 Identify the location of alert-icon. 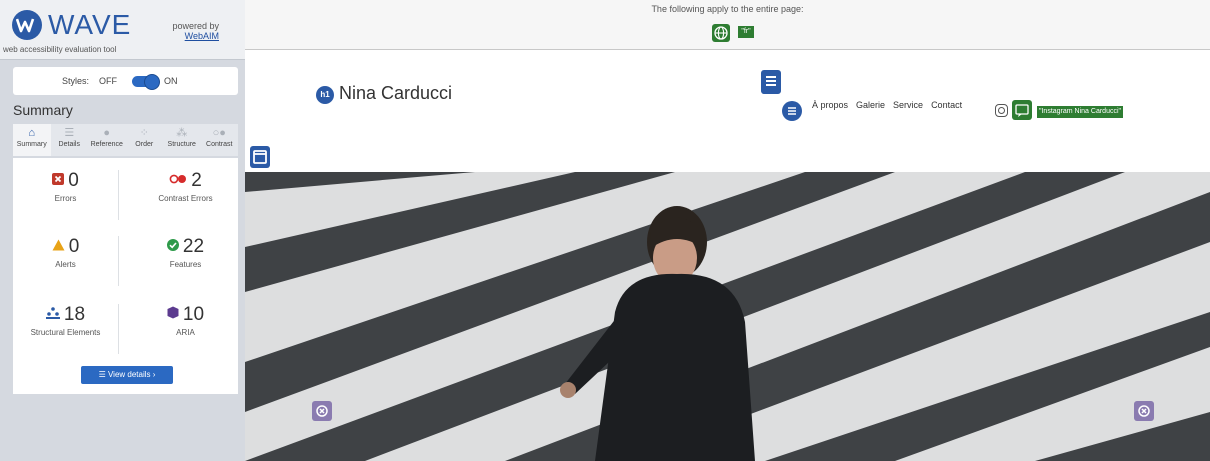
(58, 245).